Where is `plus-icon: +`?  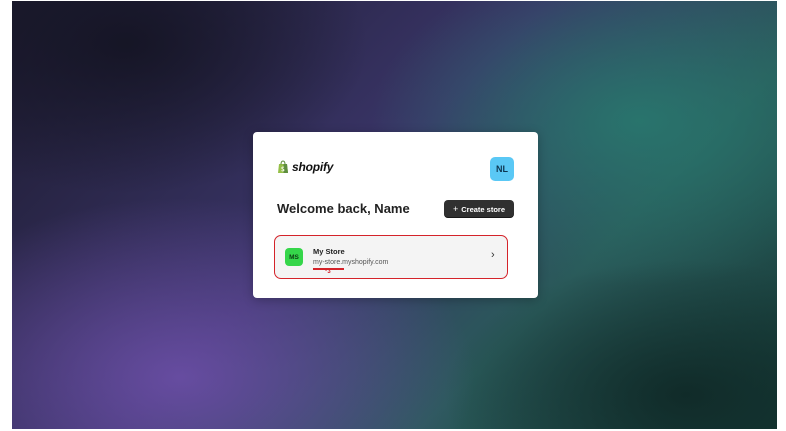
plus-icon: + is located at coordinates (455, 208).